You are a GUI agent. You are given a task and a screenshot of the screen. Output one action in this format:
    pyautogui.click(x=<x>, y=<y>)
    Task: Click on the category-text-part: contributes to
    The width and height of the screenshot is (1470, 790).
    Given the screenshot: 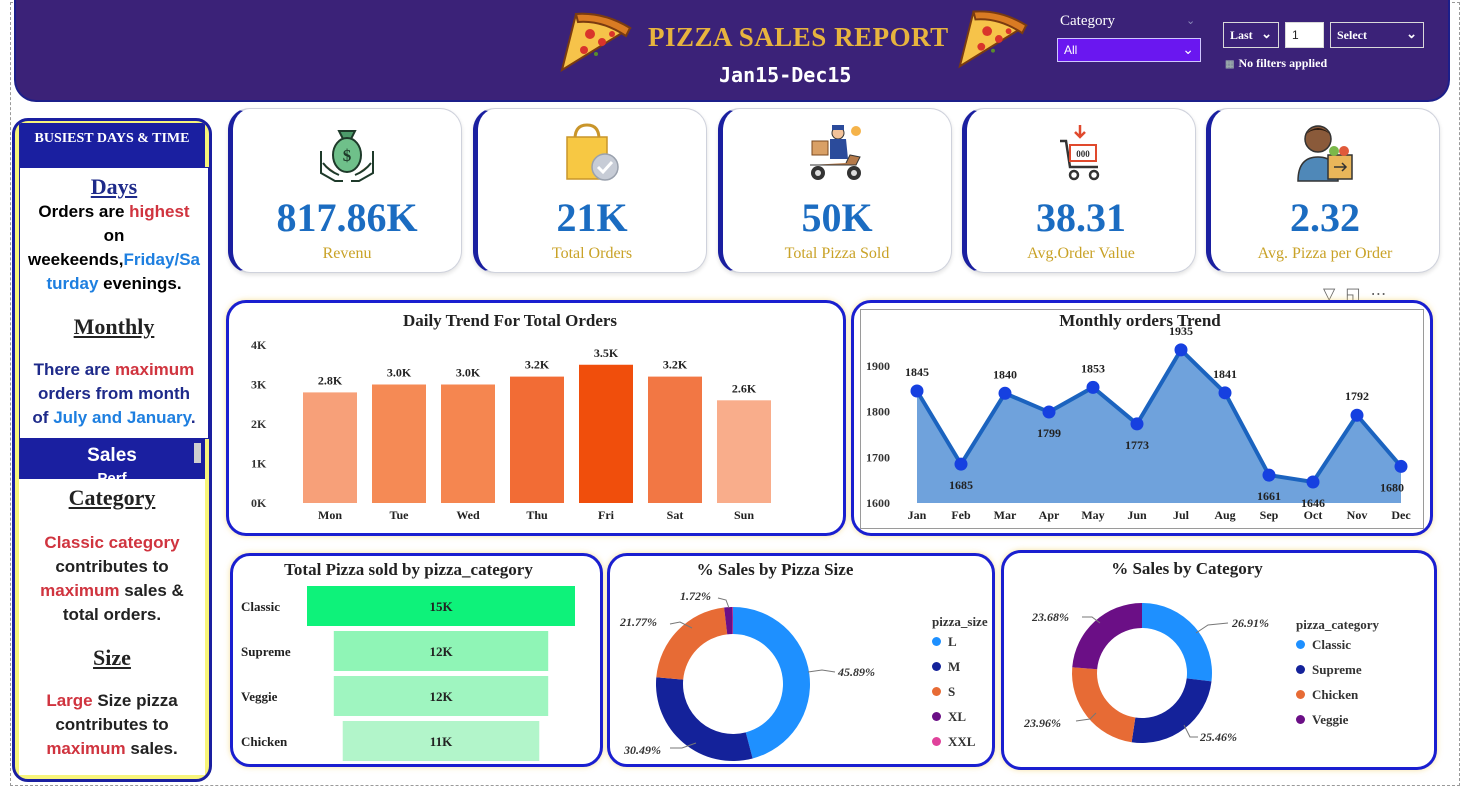 What is the action you would take?
    pyautogui.click(x=112, y=566)
    